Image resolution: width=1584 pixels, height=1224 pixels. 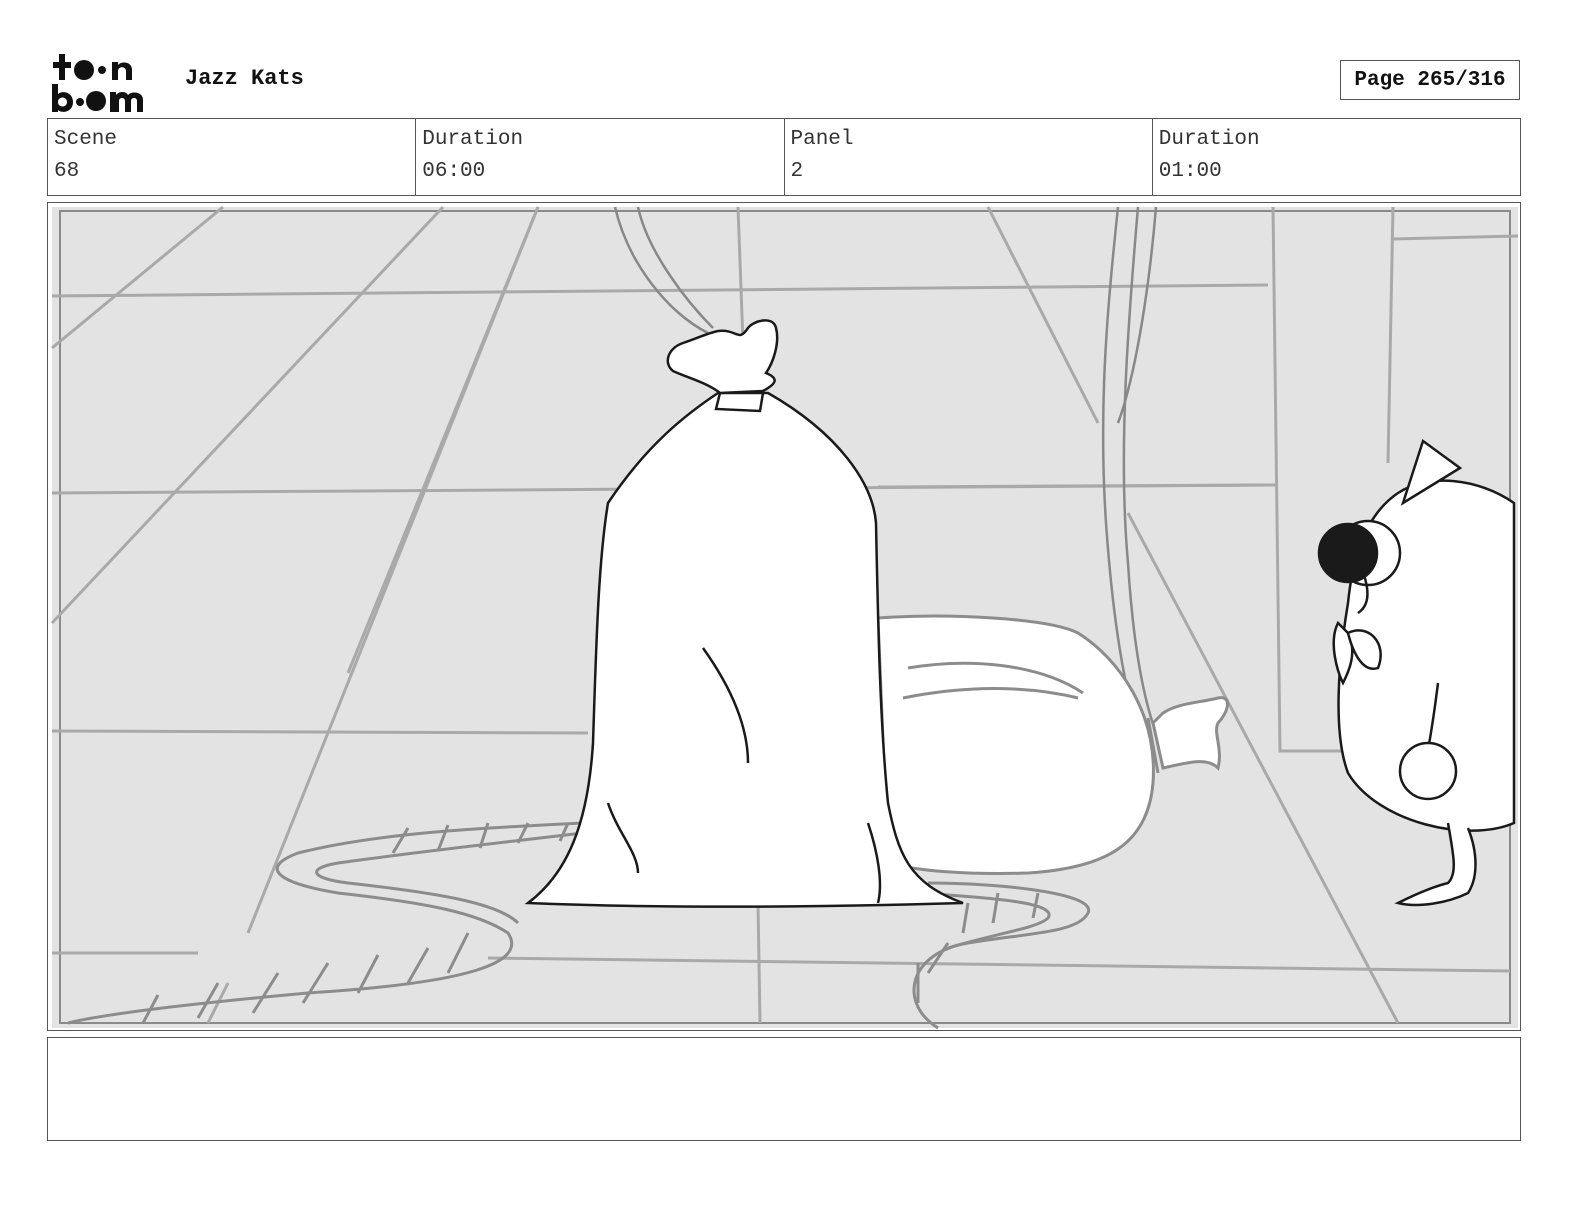 I want to click on page-indicator: Page 265/316, so click(x=1430, y=80).